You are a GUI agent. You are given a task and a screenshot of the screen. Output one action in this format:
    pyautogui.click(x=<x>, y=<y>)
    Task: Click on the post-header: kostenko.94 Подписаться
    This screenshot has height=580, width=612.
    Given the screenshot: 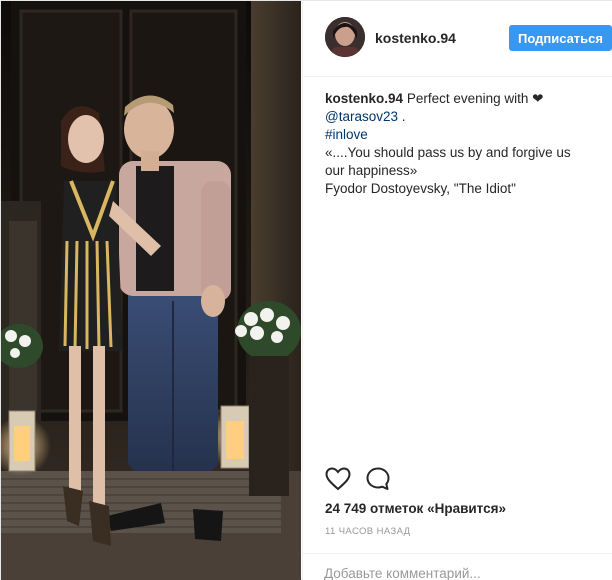 What is the action you would take?
    pyautogui.click(x=457, y=39)
    